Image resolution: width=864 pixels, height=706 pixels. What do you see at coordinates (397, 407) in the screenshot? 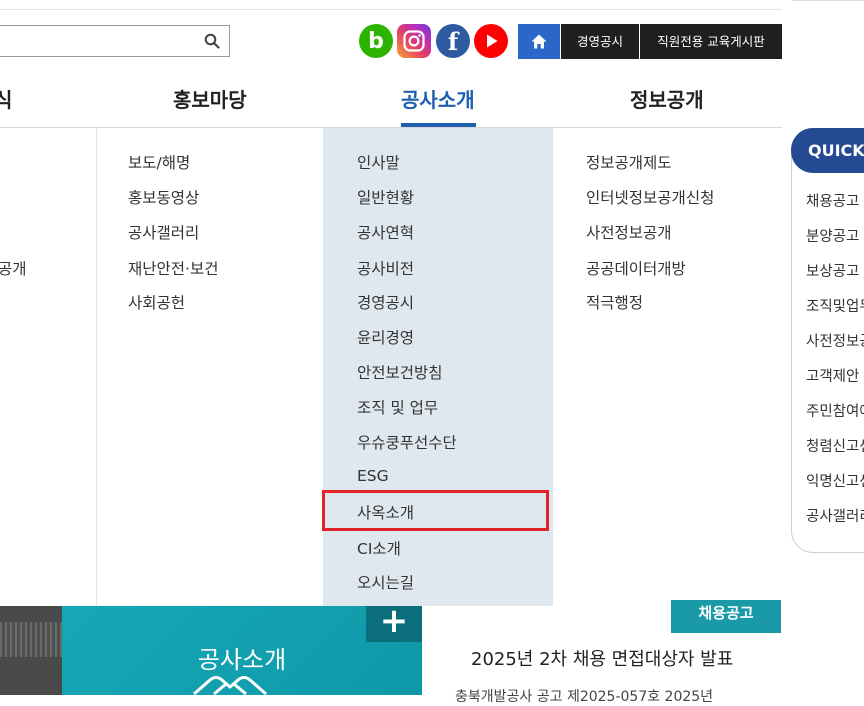
I see `submenu-item: 조직 및 업무` at bounding box center [397, 407].